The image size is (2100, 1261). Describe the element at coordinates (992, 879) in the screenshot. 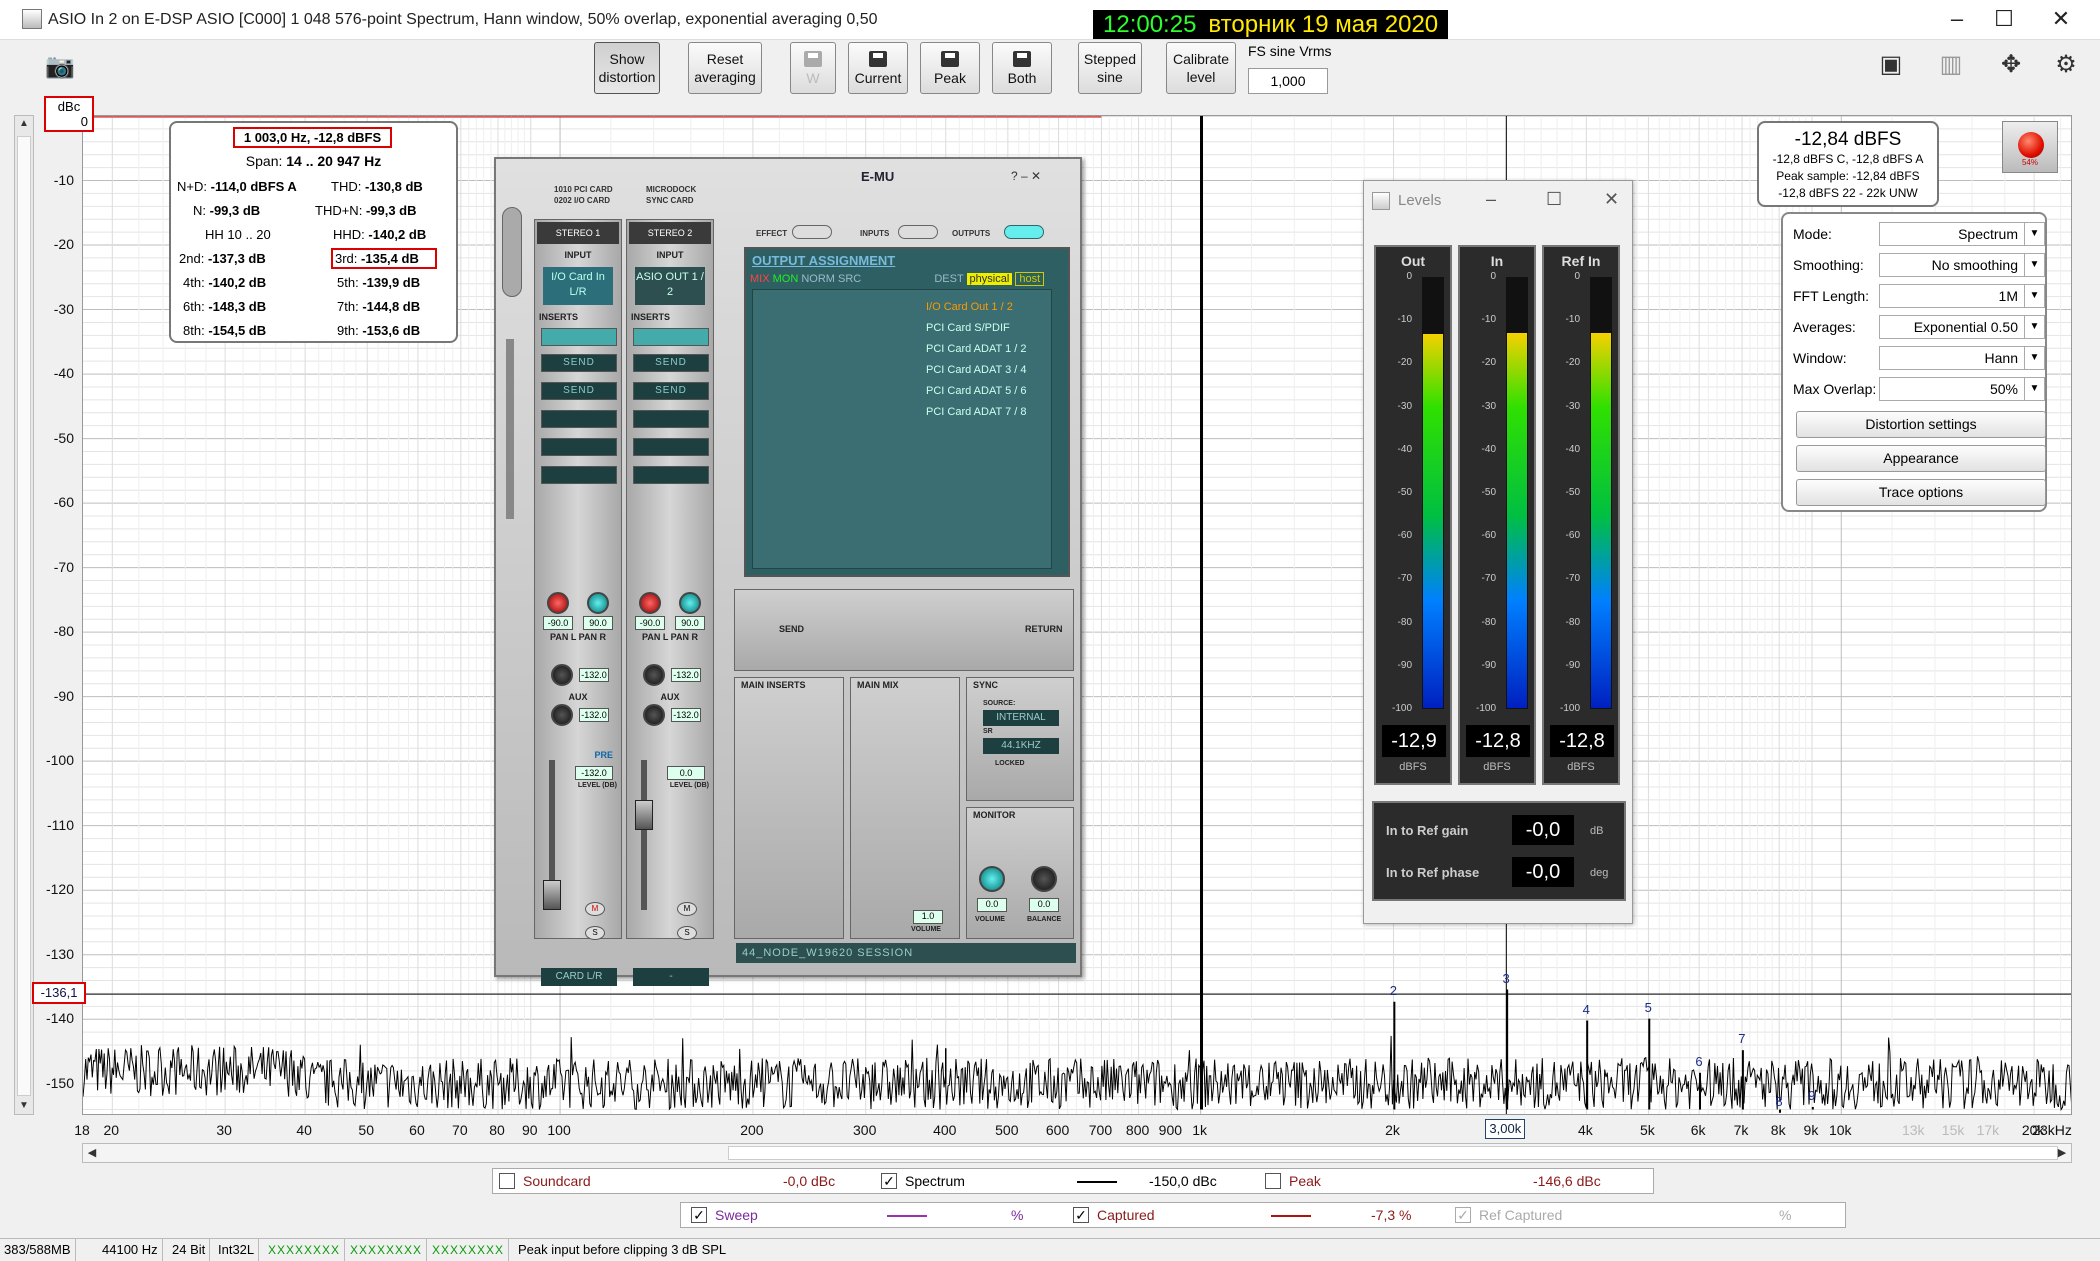

I see `monitor-volume-knob` at that location.